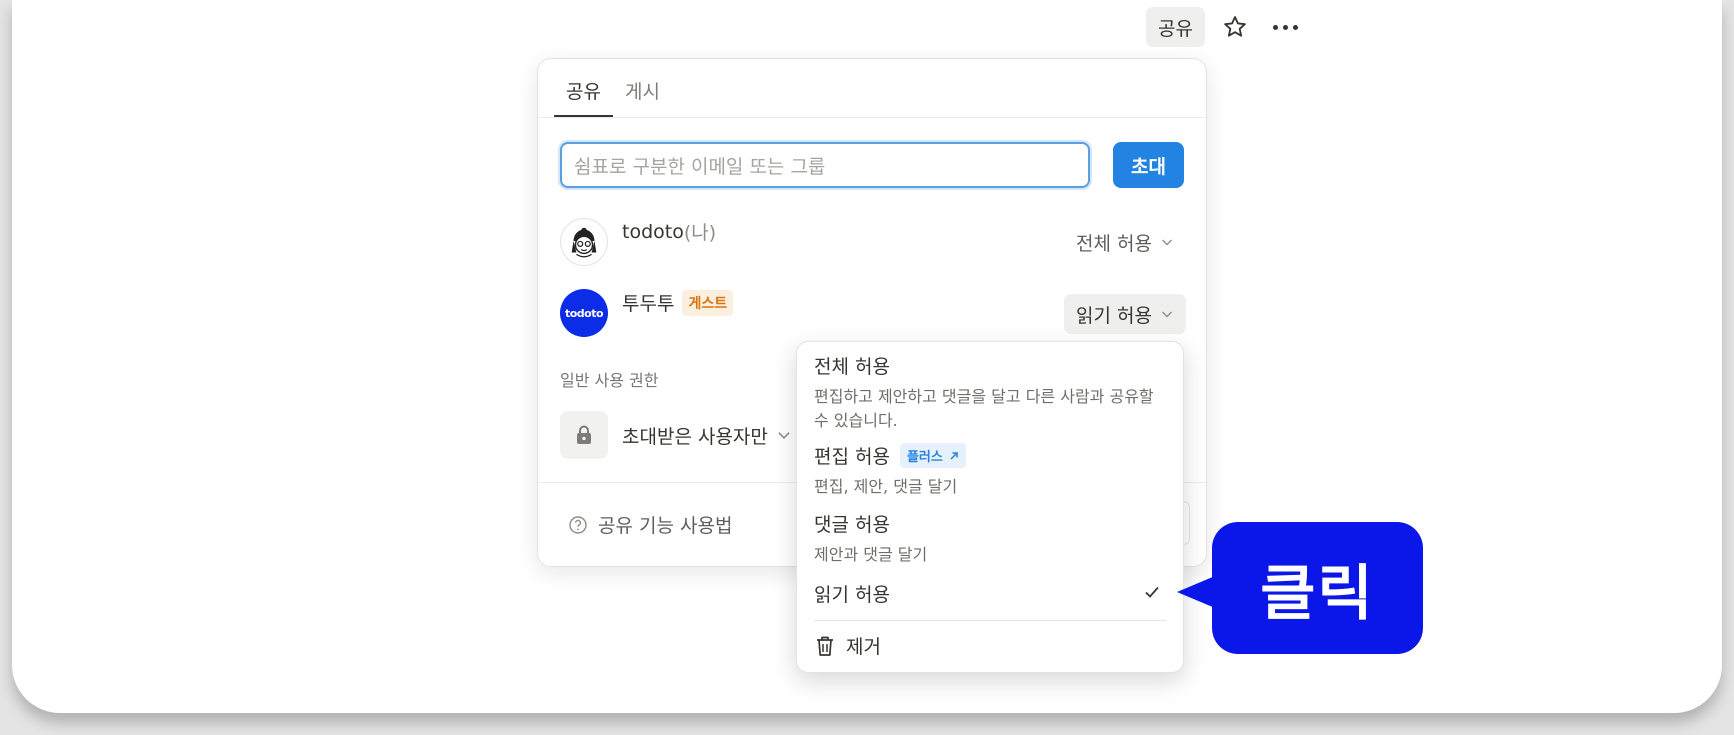  I want to click on menu-item-comment: 댓글 허용 제안과 댓글 달기, so click(990, 538).